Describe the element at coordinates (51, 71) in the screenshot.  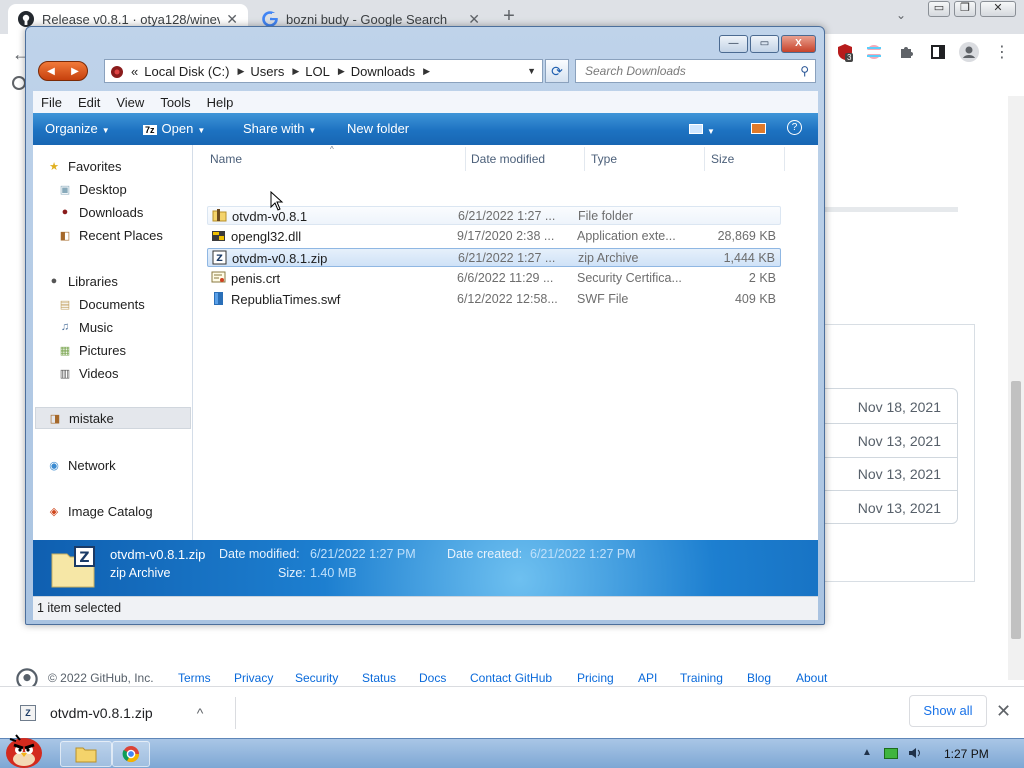
I see `back-arrow-icon: ◀` at that location.